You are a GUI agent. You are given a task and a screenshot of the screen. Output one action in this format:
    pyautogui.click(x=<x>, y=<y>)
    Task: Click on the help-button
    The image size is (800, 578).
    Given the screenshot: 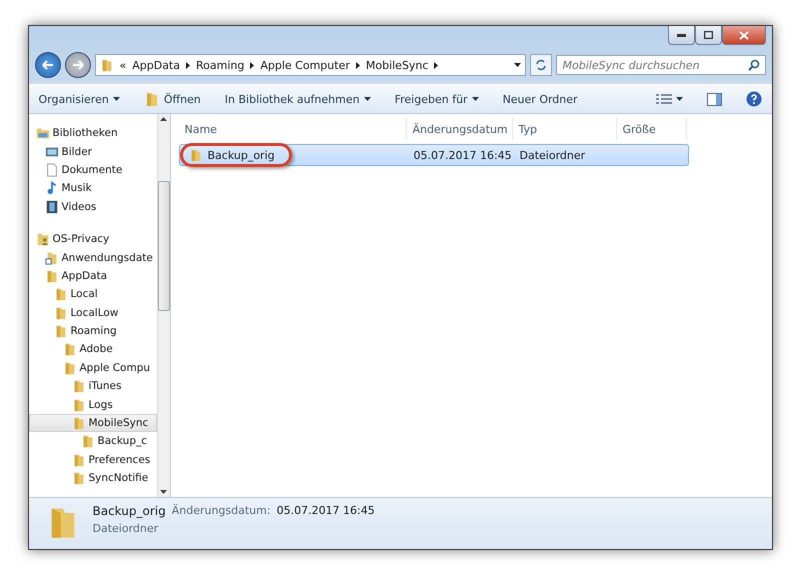 What is the action you would take?
    pyautogui.click(x=754, y=99)
    